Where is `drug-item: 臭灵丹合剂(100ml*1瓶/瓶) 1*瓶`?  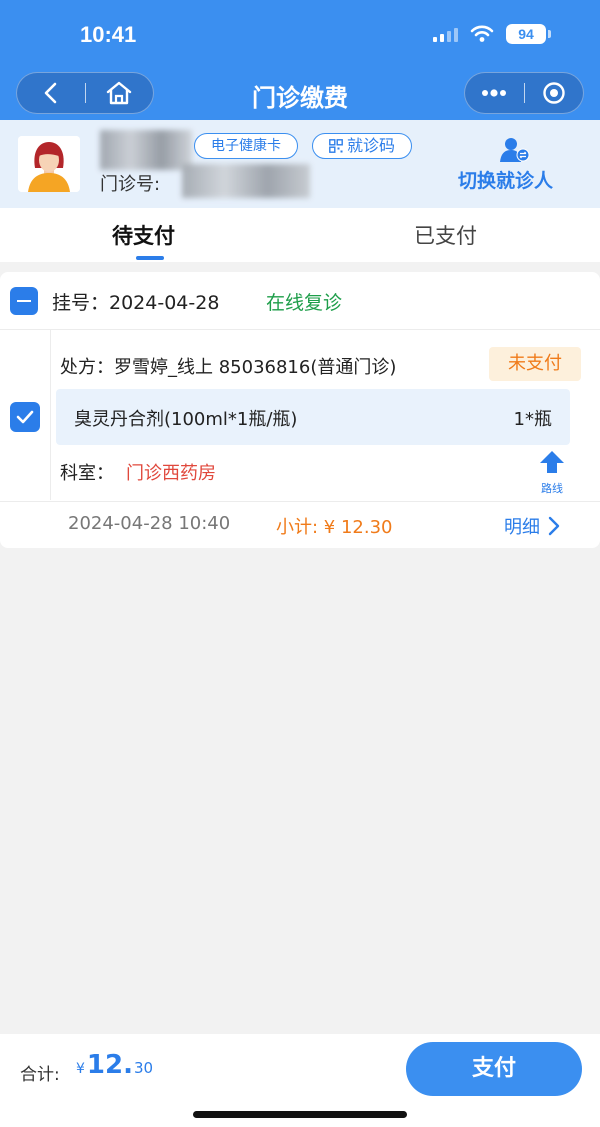 drug-item: 臭灵丹合剂(100ml*1瓶/瓶) 1*瓶 is located at coordinates (313, 417).